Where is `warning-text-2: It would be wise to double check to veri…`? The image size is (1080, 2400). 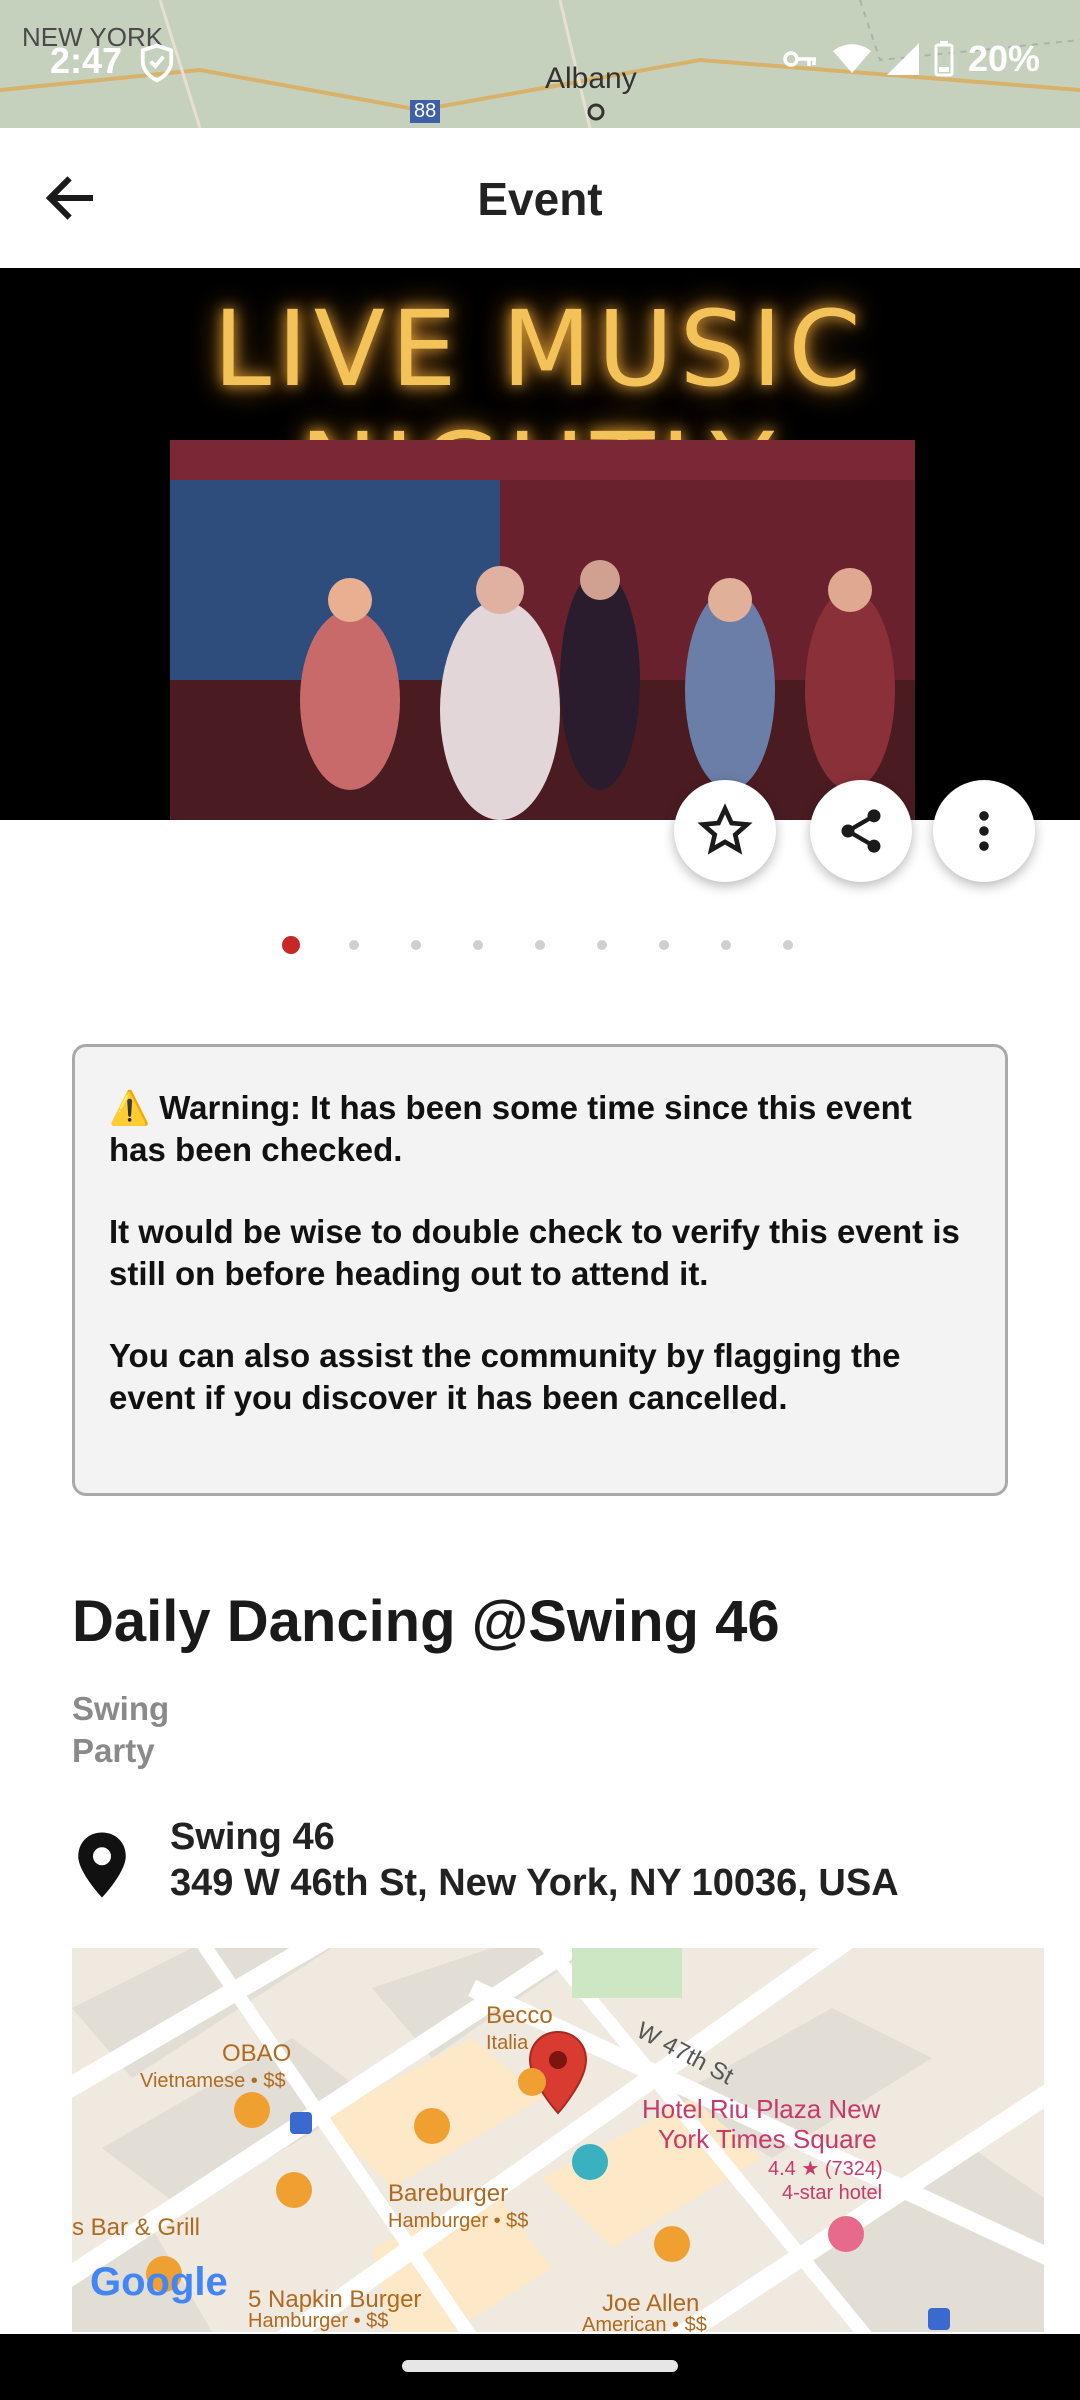 warning-text-2: It would be wise to double check to veri… is located at coordinates (534, 1252).